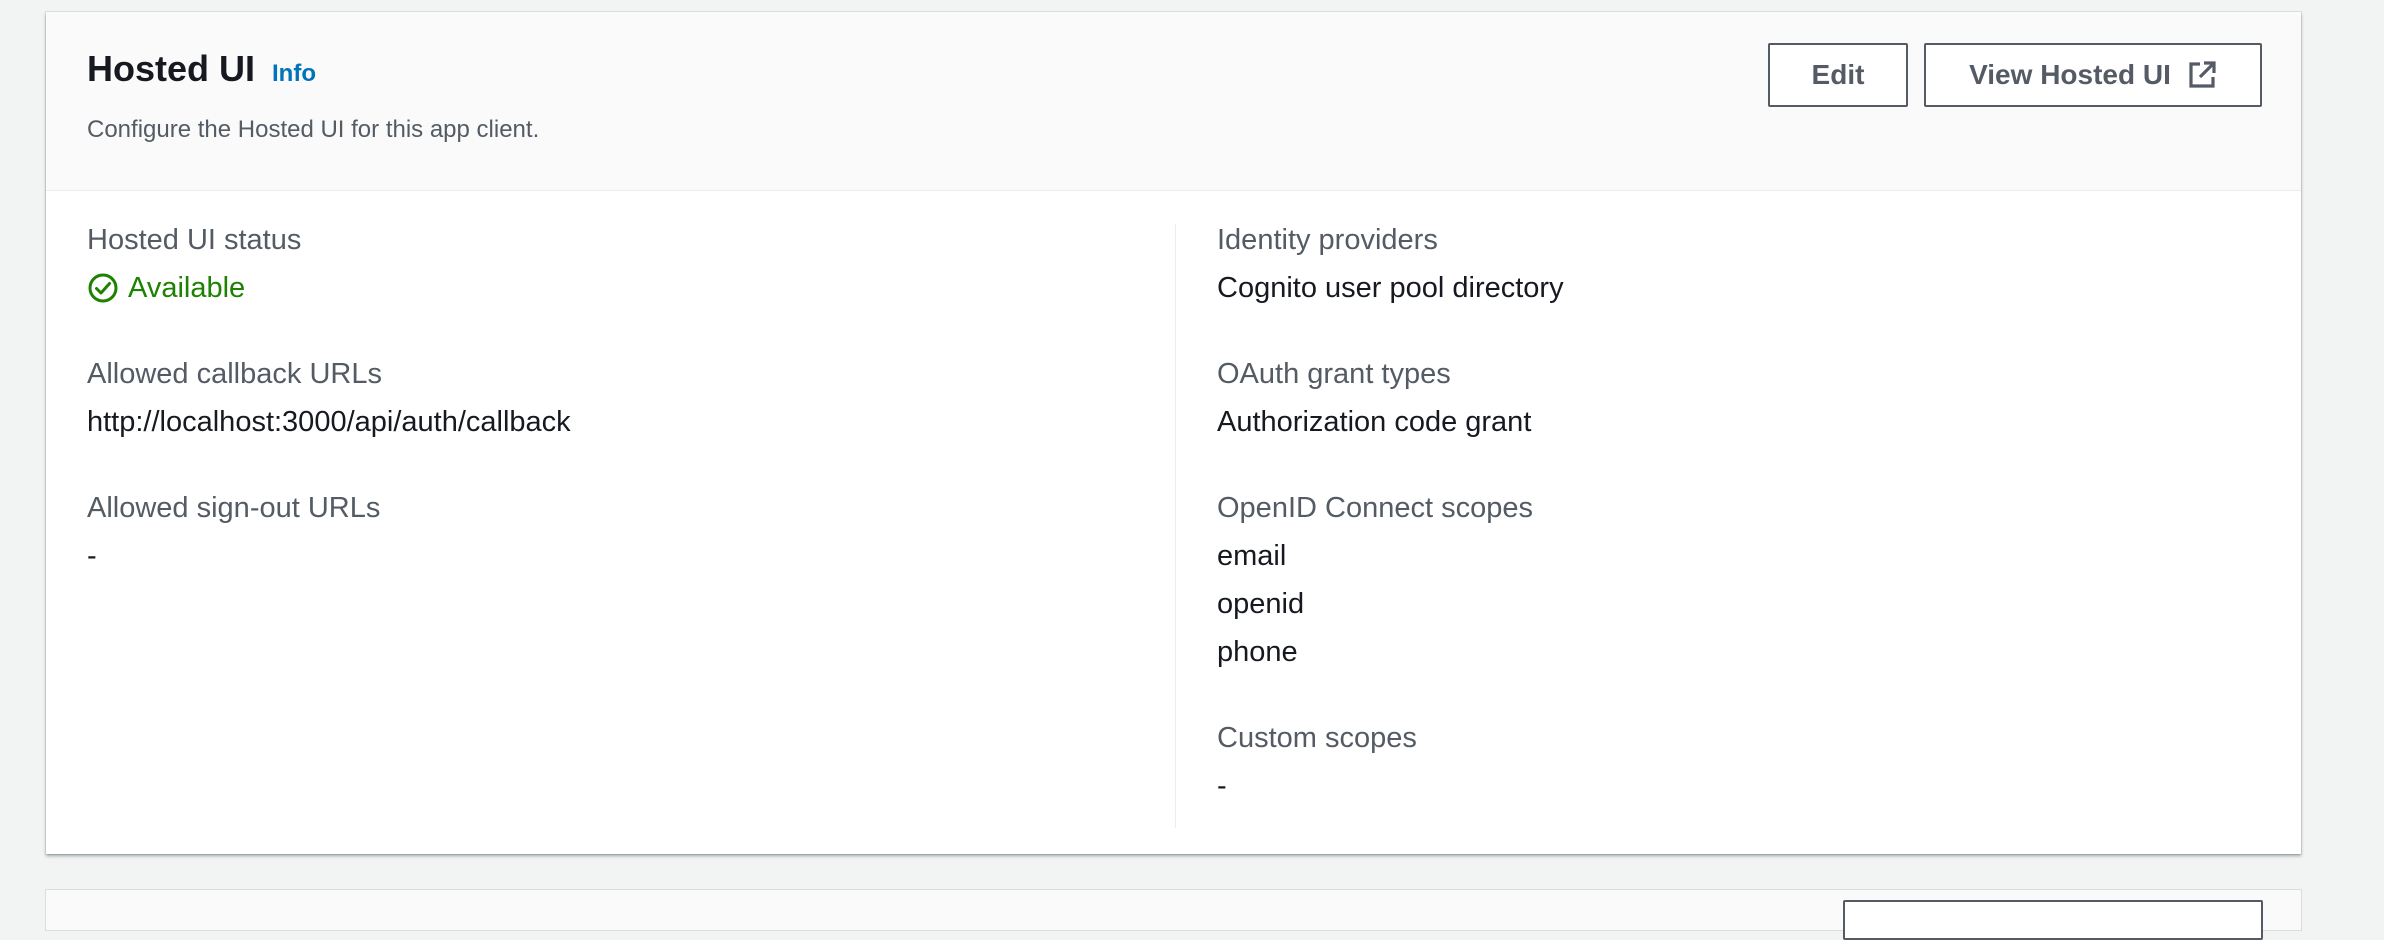 This screenshot has width=2384, height=940. What do you see at coordinates (1390, 580) in the screenshot?
I see `field-openid-scopes: OpenID Connect scopes email openid phone` at bounding box center [1390, 580].